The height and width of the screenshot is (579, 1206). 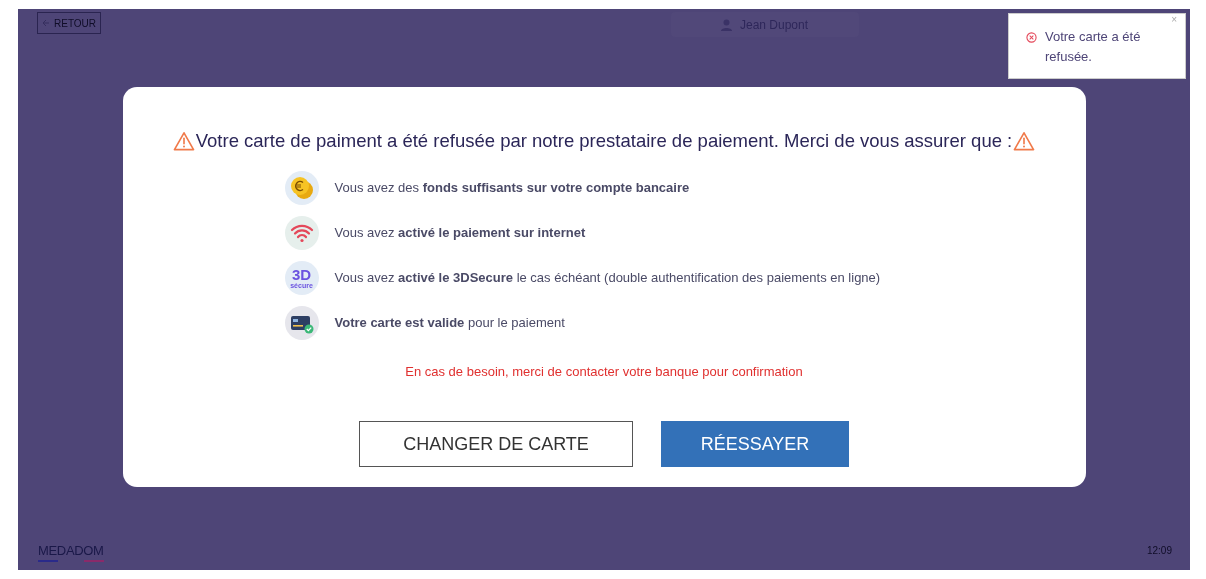 I want to click on check-item-text: Vous avez activé le 3DSecure le cas échéant (double authentification des paiements en ligne), so click(x=607, y=278).